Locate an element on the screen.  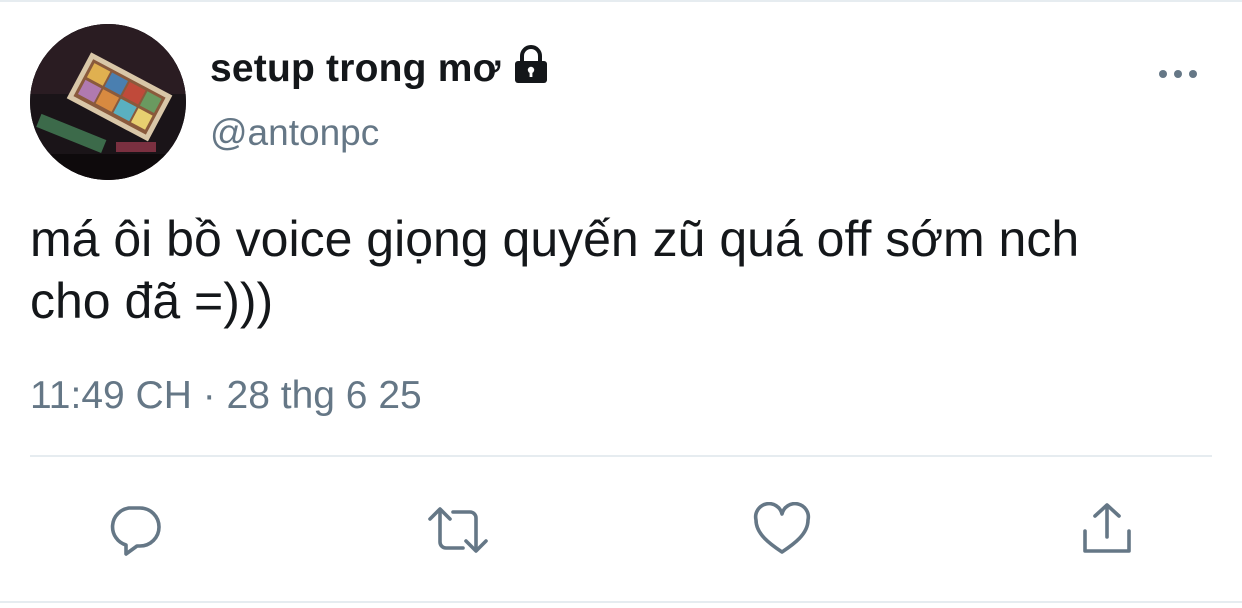
display-name: setup trong mơ is located at coordinates (380, 69).